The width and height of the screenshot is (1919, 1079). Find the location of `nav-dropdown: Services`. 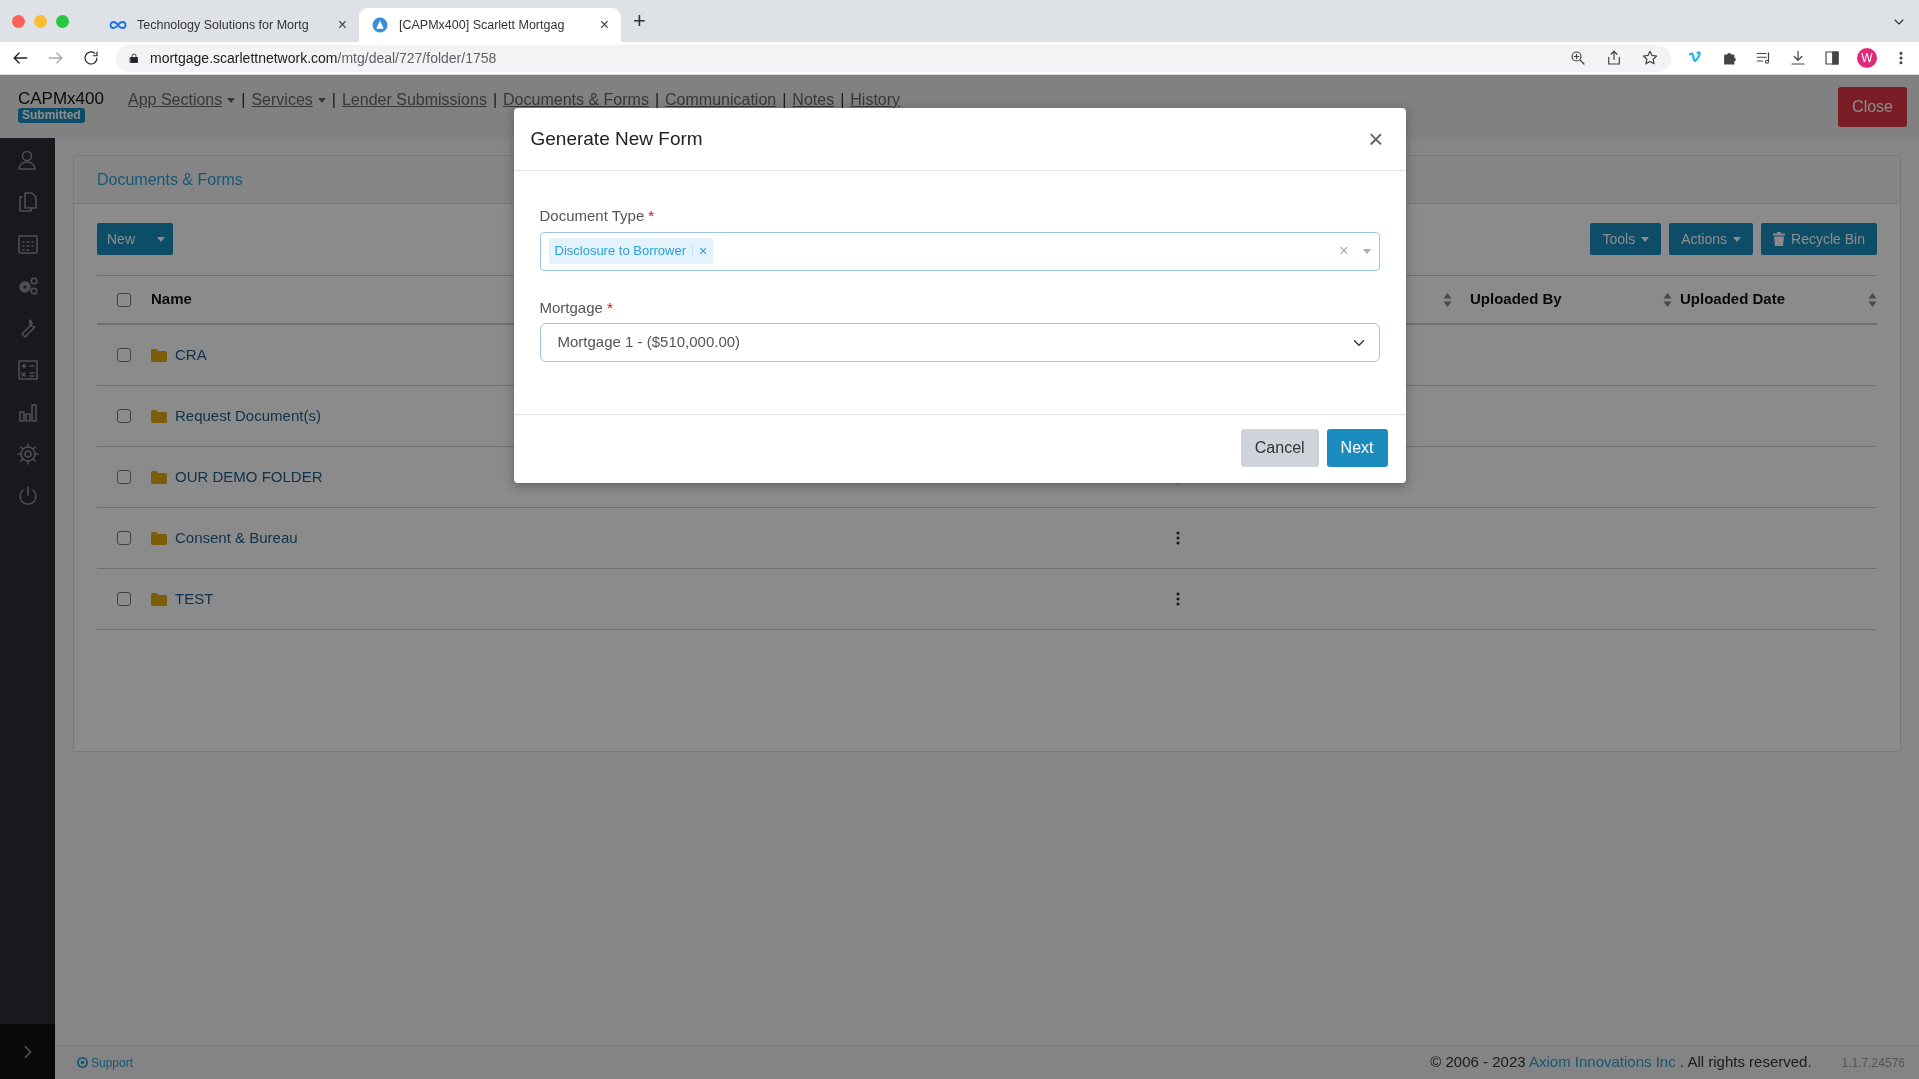

nav-dropdown: Services is located at coordinates (288, 100).